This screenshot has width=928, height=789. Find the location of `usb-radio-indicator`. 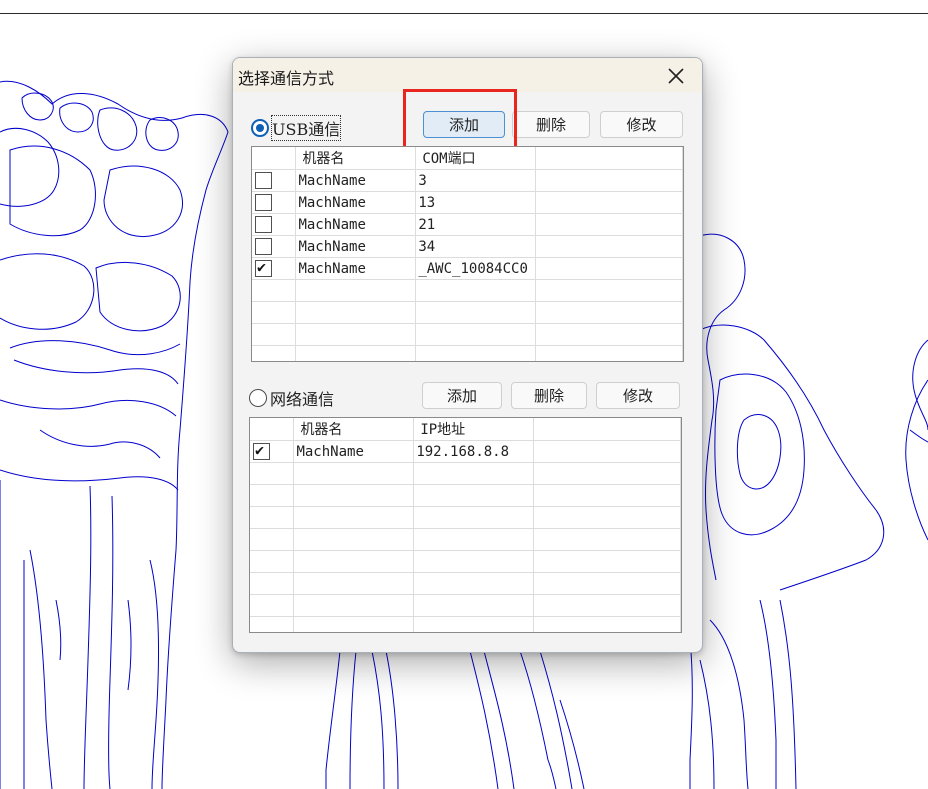

usb-radio-indicator is located at coordinates (260, 128).